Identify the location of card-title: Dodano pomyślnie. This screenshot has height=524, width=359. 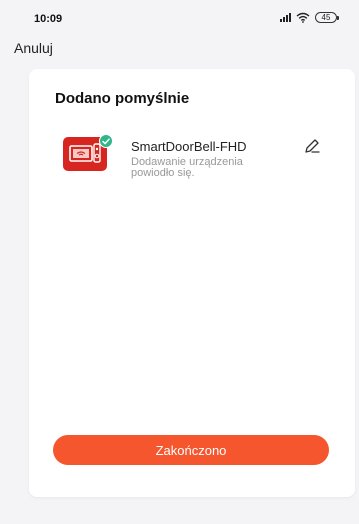
(122, 98).